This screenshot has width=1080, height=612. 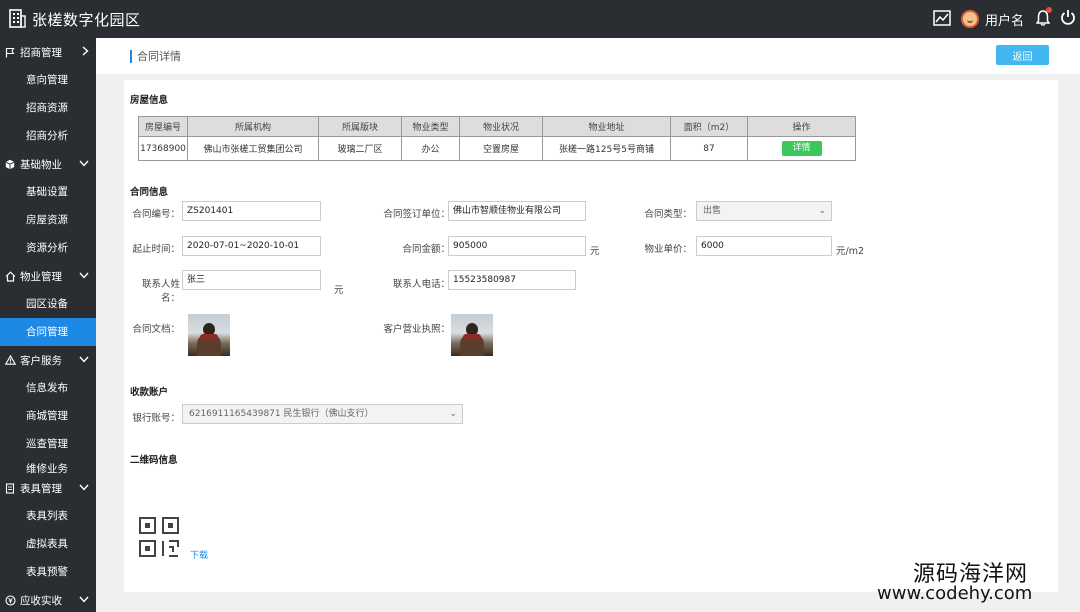 What do you see at coordinates (606, 126) in the screenshot?
I see `column-header: 物业地址` at bounding box center [606, 126].